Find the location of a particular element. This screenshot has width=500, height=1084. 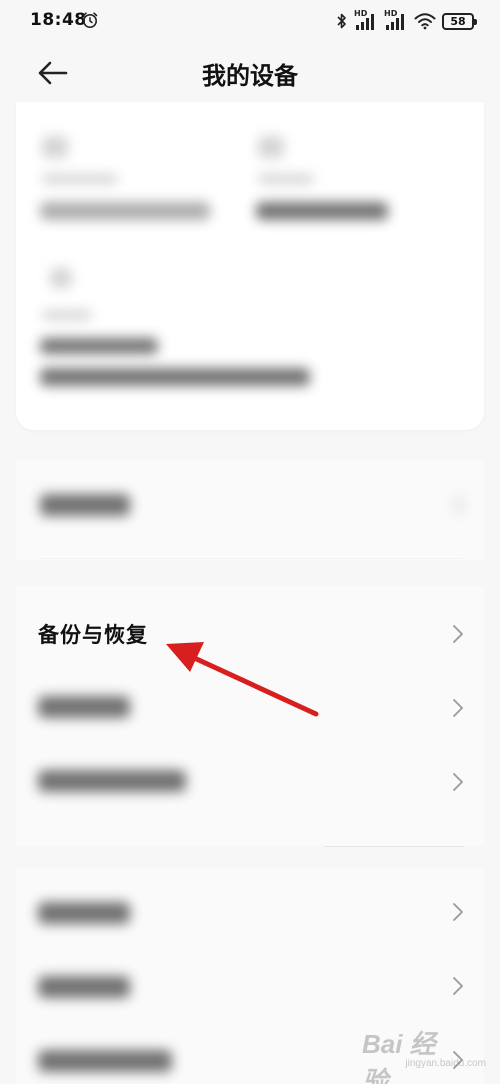

battery-indicator: 58 is located at coordinates (459, 21).